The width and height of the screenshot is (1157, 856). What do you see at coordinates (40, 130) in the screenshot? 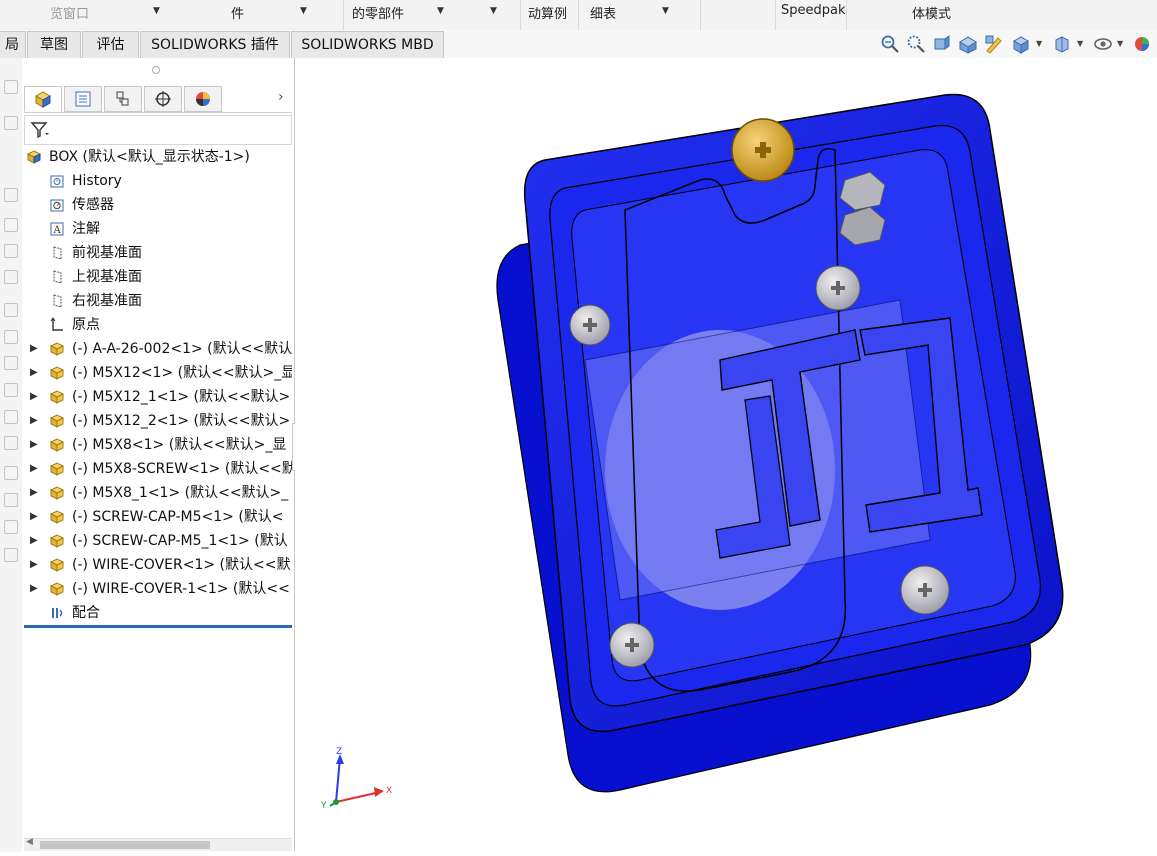
I see `filter-icon` at bounding box center [40, 130].